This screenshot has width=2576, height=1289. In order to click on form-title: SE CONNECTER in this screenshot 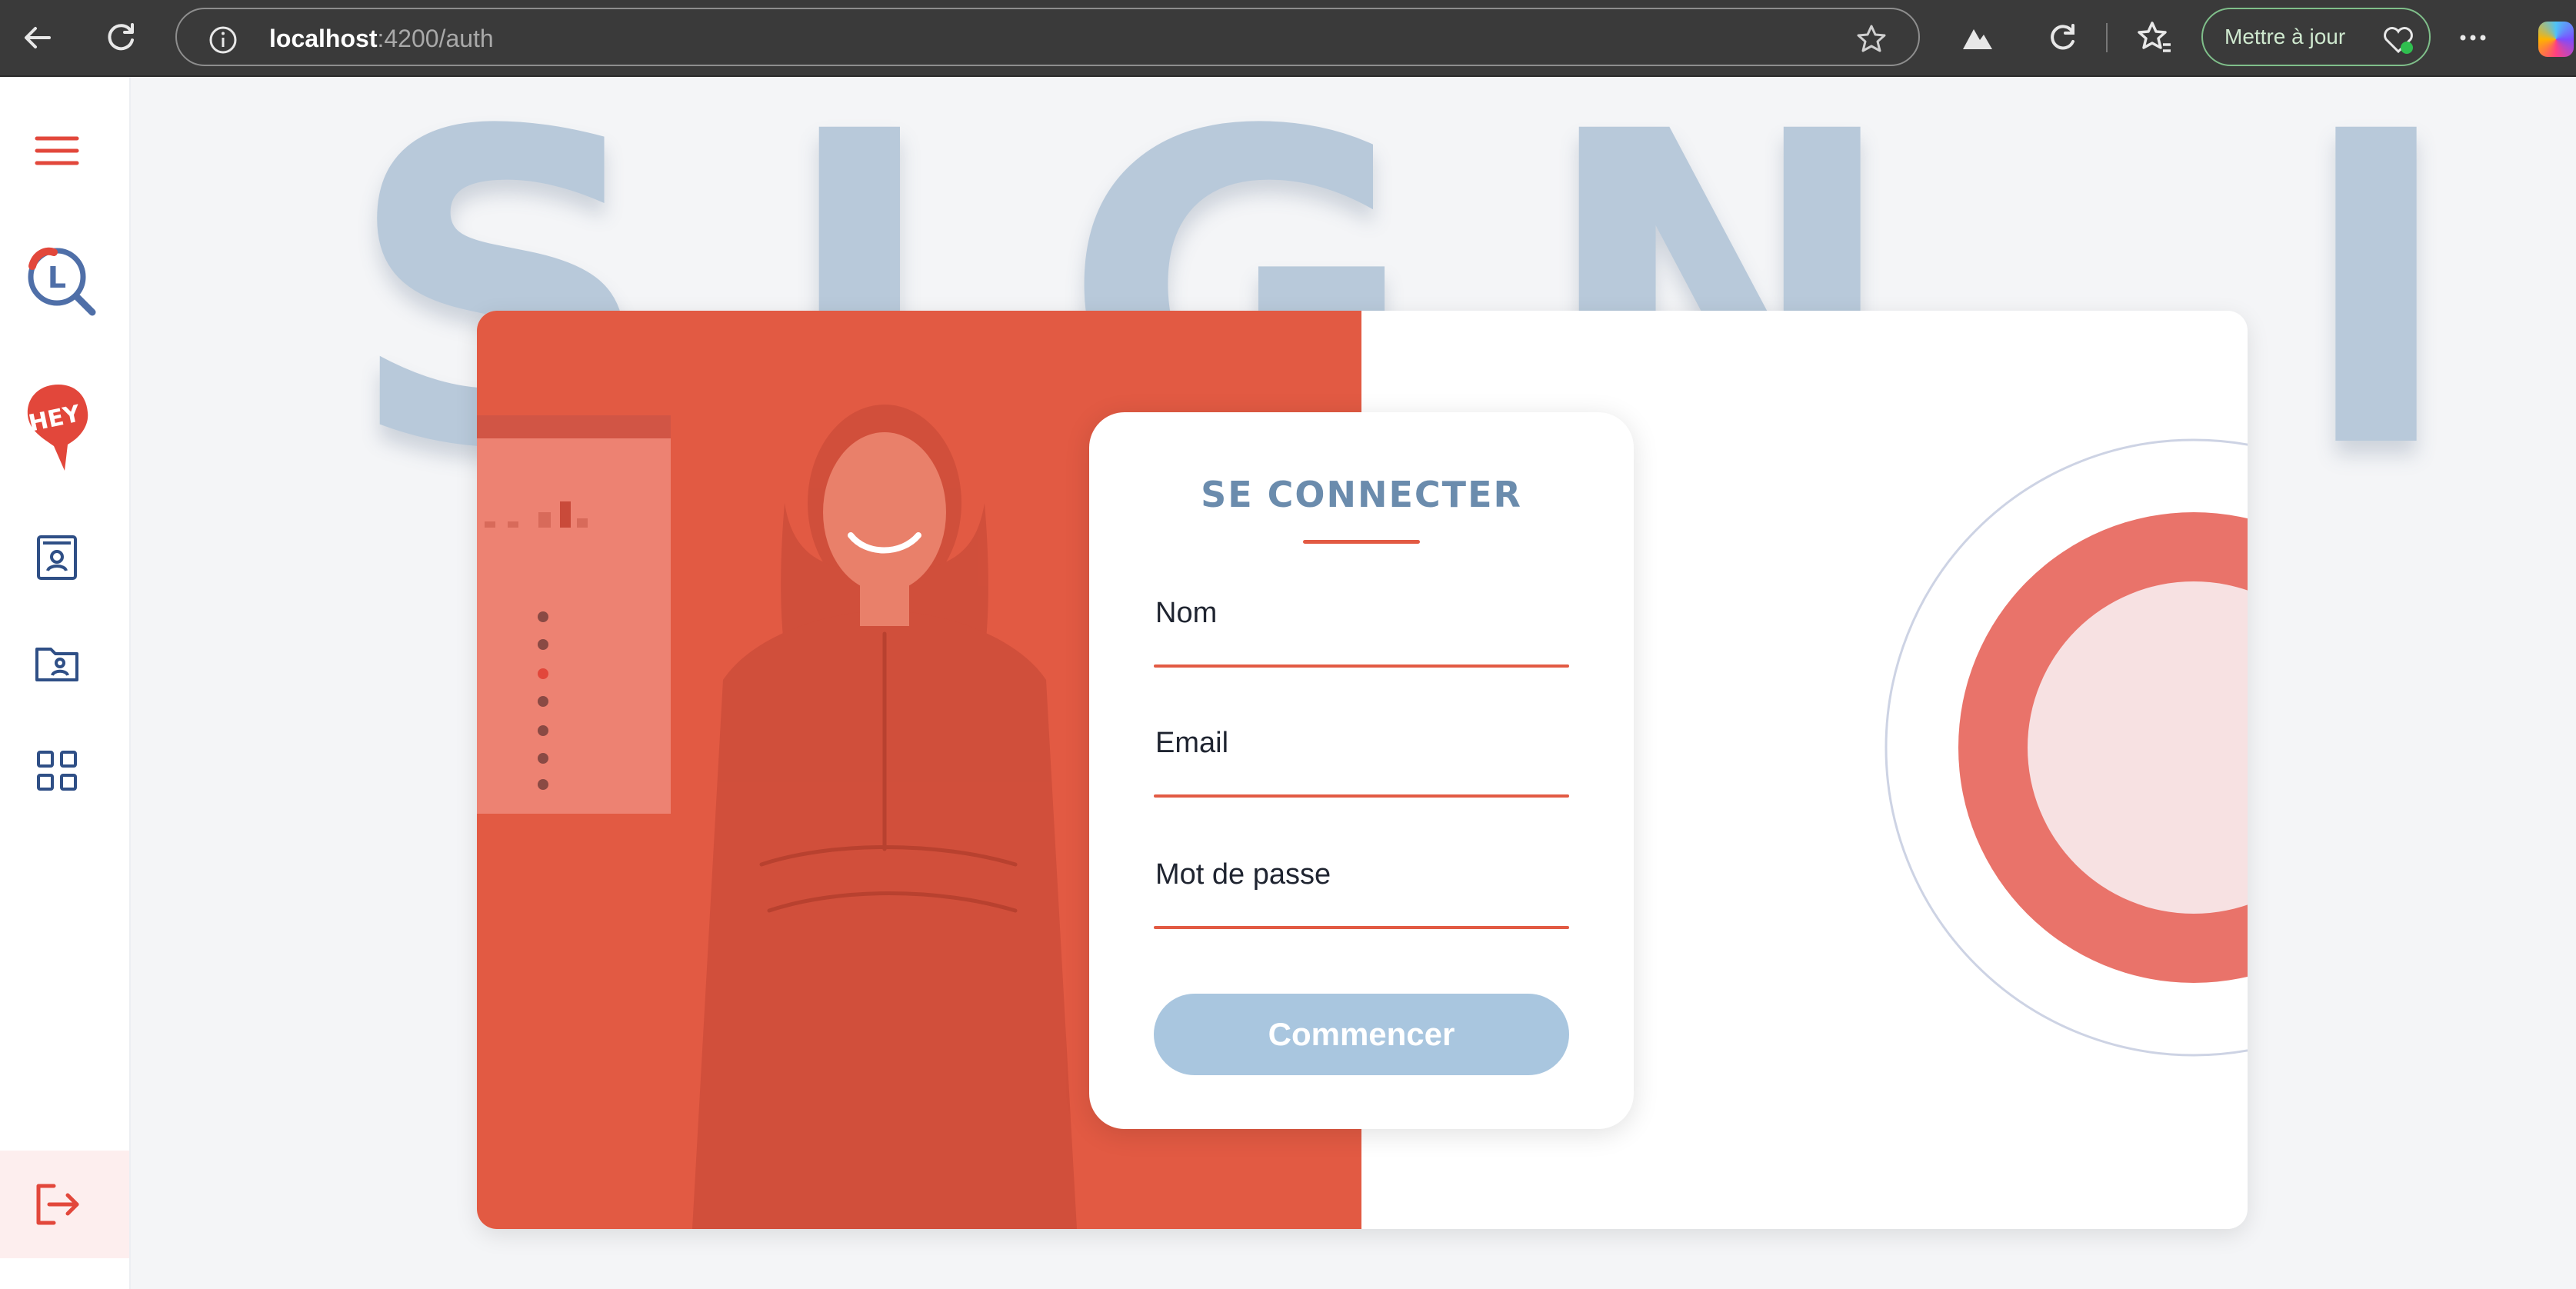, I will do `click(1361, 494)`.